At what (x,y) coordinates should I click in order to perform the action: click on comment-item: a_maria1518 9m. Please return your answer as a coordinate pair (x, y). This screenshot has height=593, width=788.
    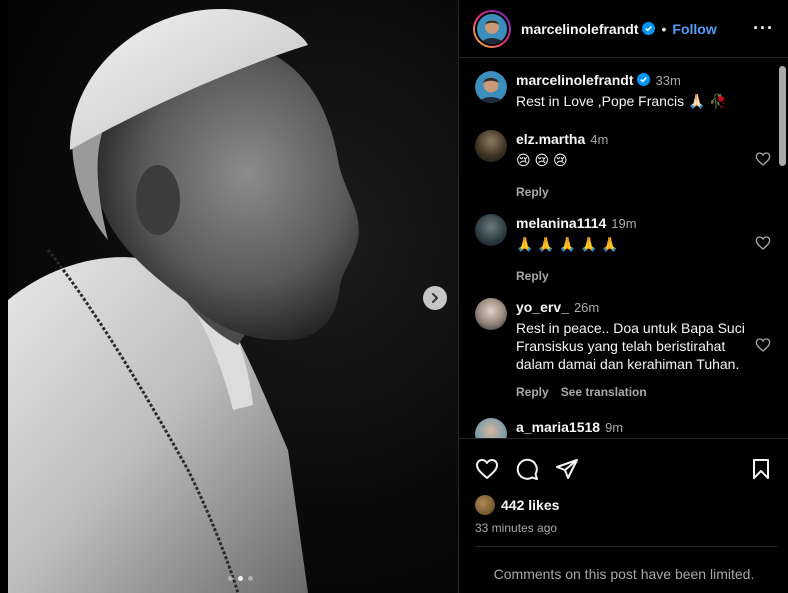
    Looking at the image, I should click on (623, 428).